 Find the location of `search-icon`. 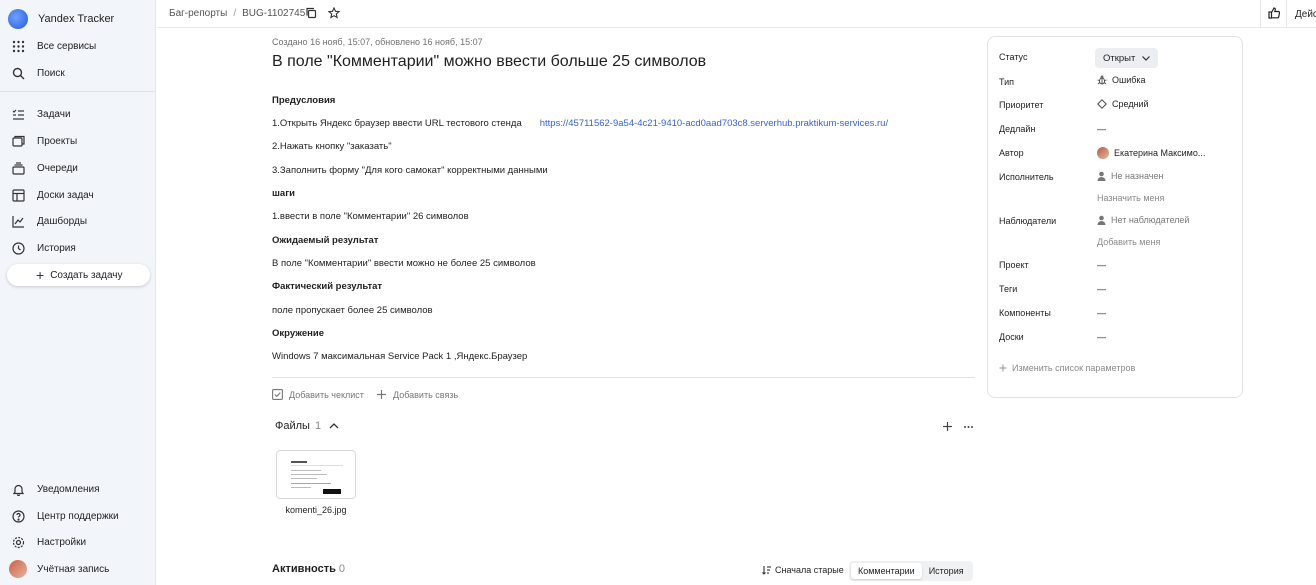

search-icon is located at coordinates (18, 73).